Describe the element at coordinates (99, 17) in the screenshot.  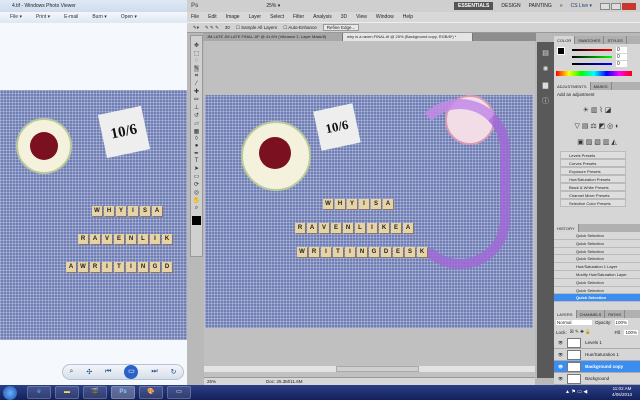
I see `menu-burn: Burn ▾` at that location.